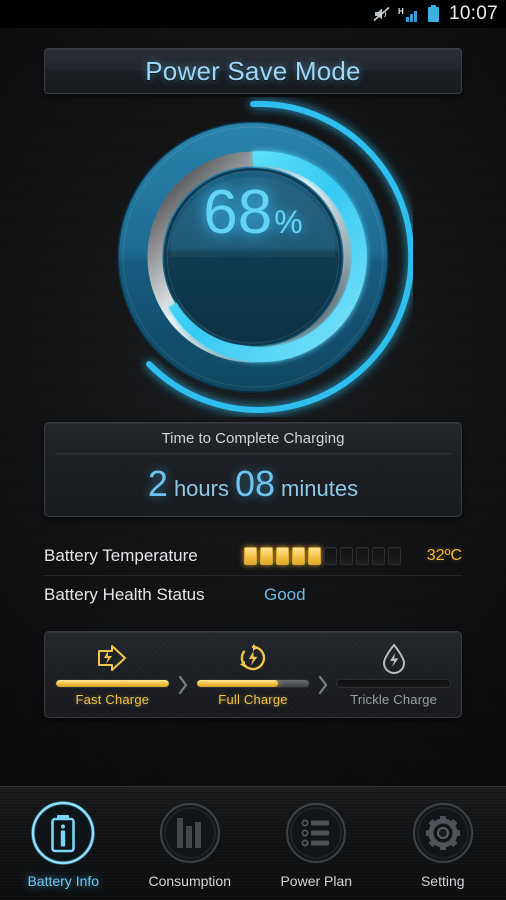 This screenshot has width=506, height=900. Describe the element at coordinates (433, 14) in the screenshot. I see `battery-icon` at that location.